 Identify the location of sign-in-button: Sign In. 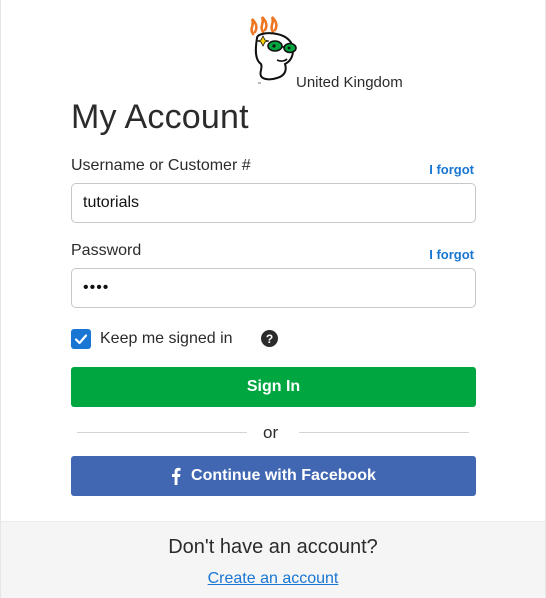
(273, 387).